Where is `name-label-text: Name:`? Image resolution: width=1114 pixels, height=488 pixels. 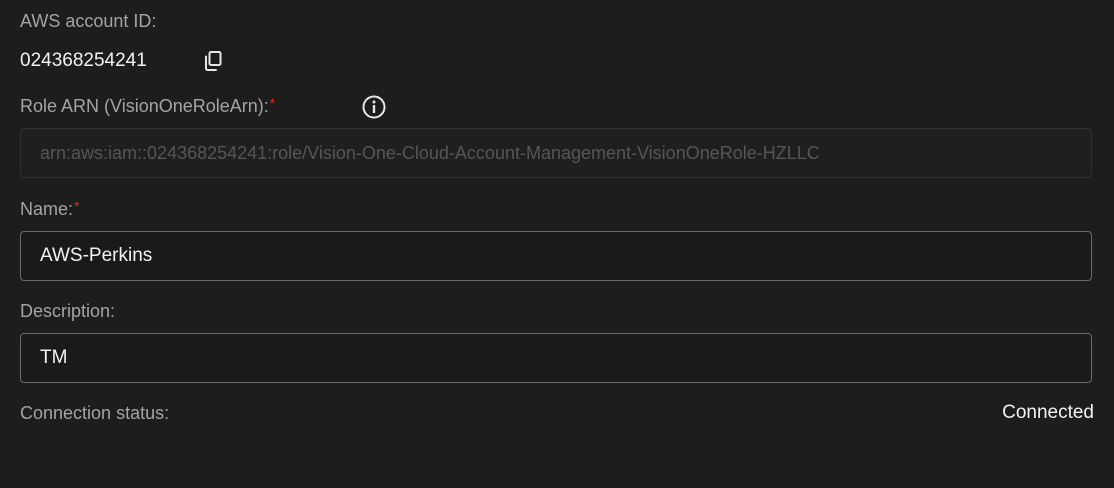 name-label-text: Name: is located at coordinates (47, 209).